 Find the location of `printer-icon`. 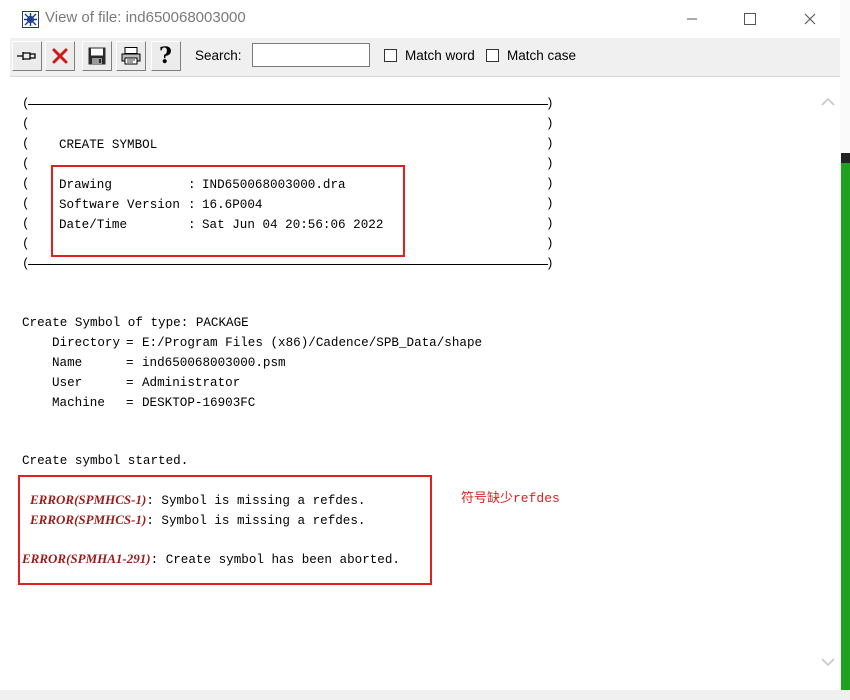

printer-icon is located at coordinates (131, 56).